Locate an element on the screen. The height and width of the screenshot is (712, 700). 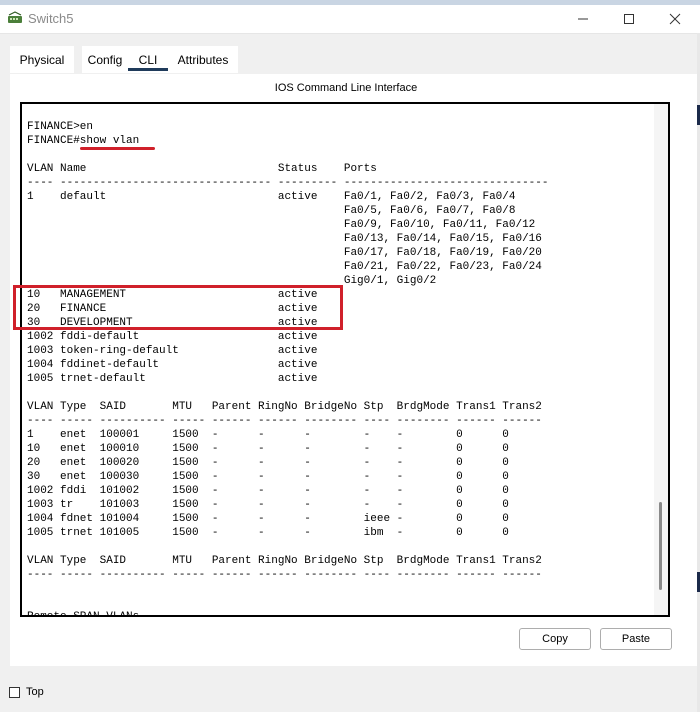
close-icon is located at coordinates (675, 19).